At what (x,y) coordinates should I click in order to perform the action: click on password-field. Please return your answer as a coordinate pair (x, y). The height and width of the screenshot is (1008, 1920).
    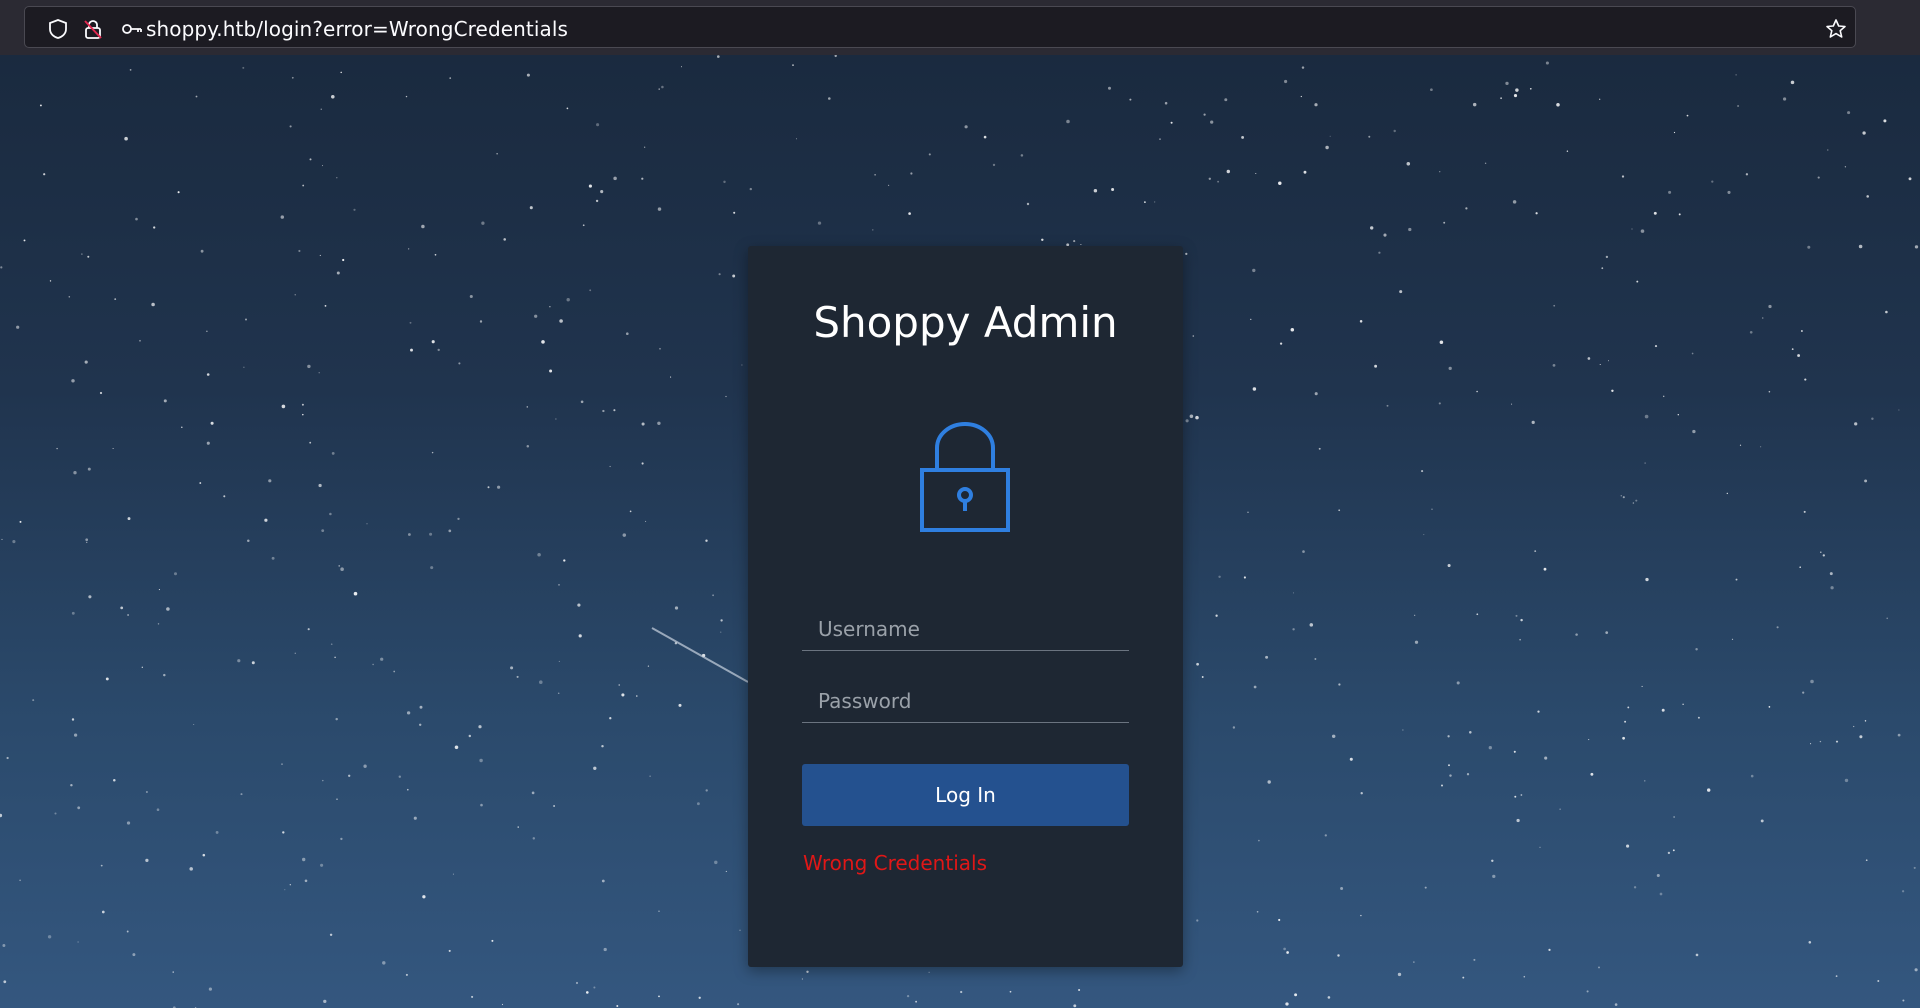
    Looking at the image, I should click on (965, 701).